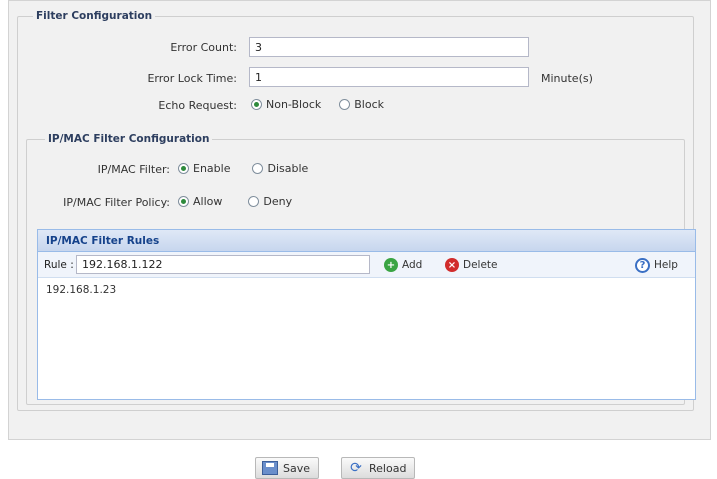  I want to click on ipmac-disable-radio: Disable, so click(280, 168).